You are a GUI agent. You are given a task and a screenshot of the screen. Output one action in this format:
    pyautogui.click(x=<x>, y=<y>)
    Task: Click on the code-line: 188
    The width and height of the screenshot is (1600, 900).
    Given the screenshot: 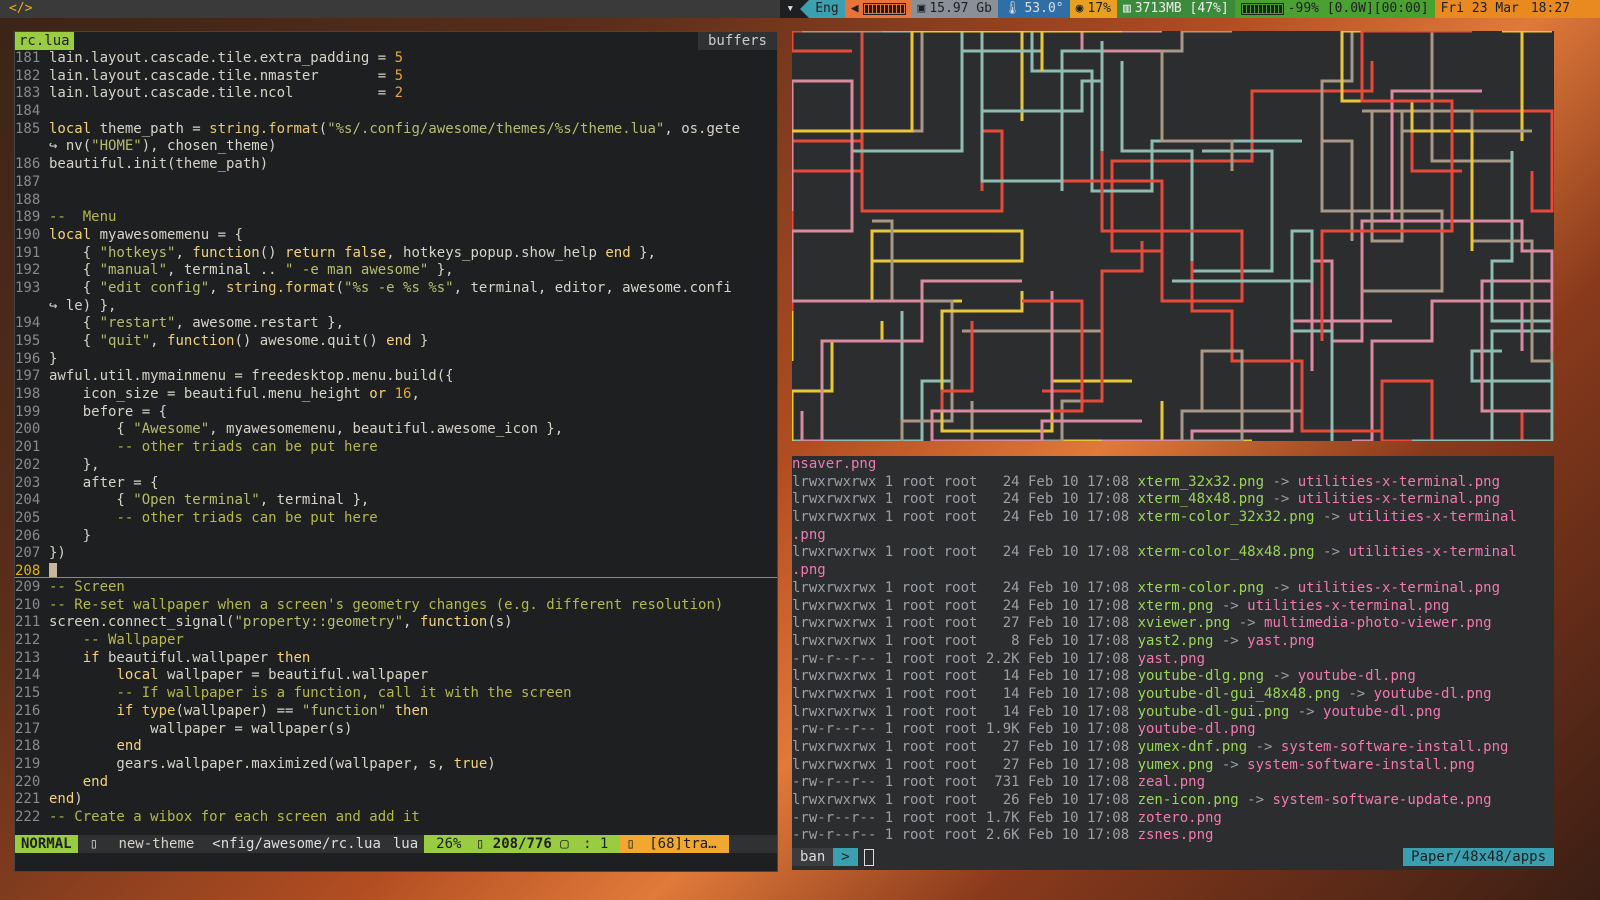 What is the action you would take?
    pyautogui.click(x=396, y=201)
    